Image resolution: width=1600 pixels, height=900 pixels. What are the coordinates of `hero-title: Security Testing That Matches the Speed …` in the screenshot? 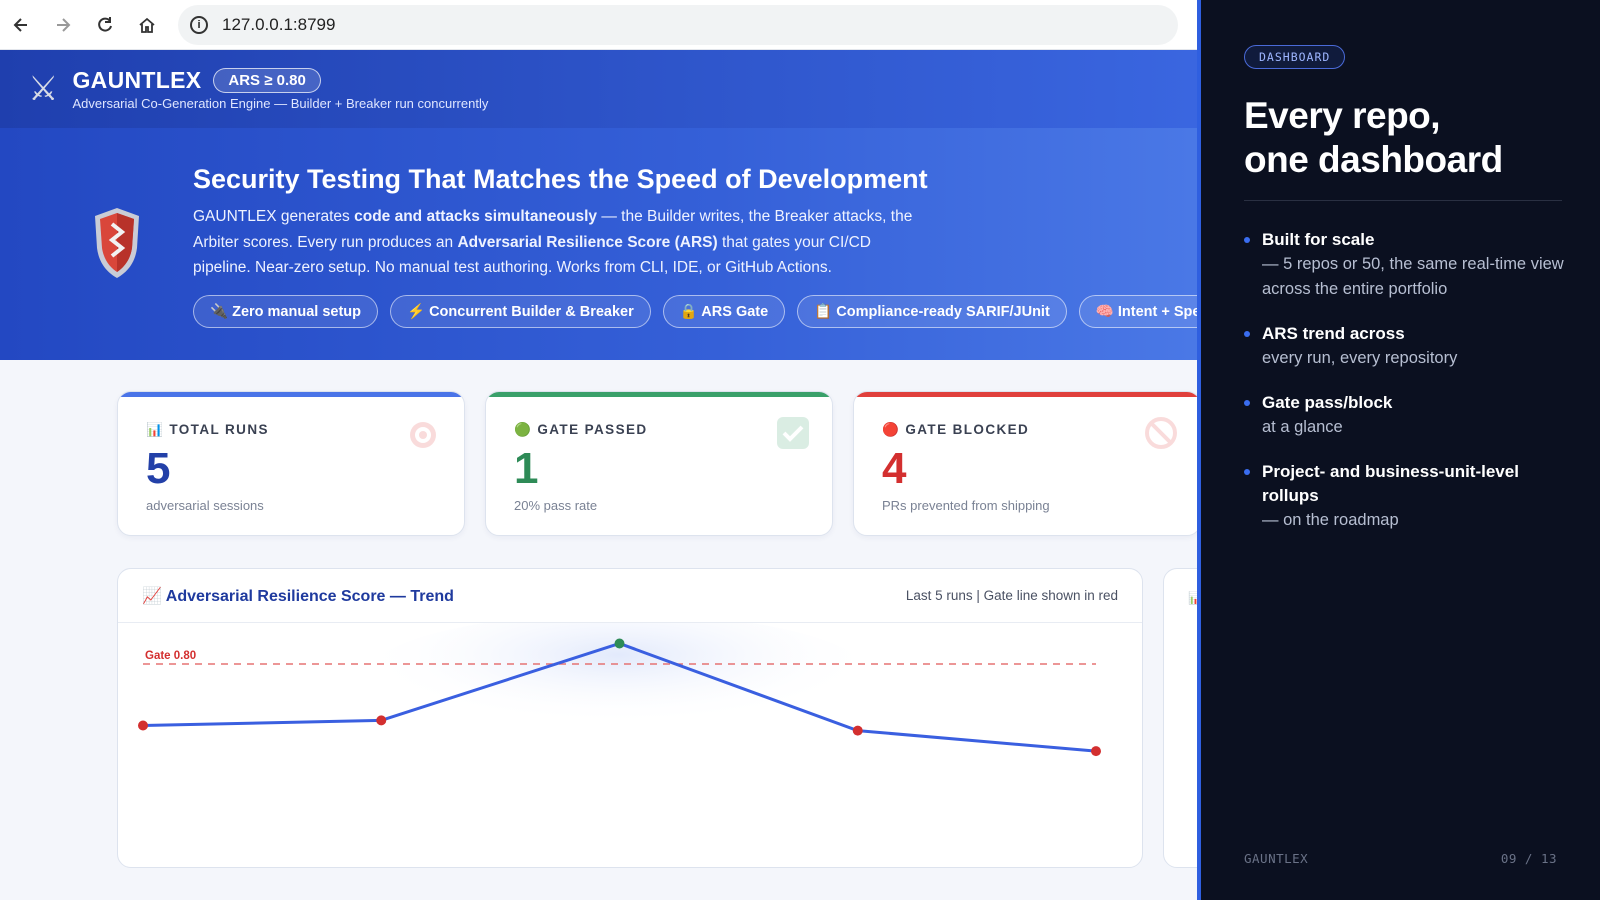 It's located at (560, 179).